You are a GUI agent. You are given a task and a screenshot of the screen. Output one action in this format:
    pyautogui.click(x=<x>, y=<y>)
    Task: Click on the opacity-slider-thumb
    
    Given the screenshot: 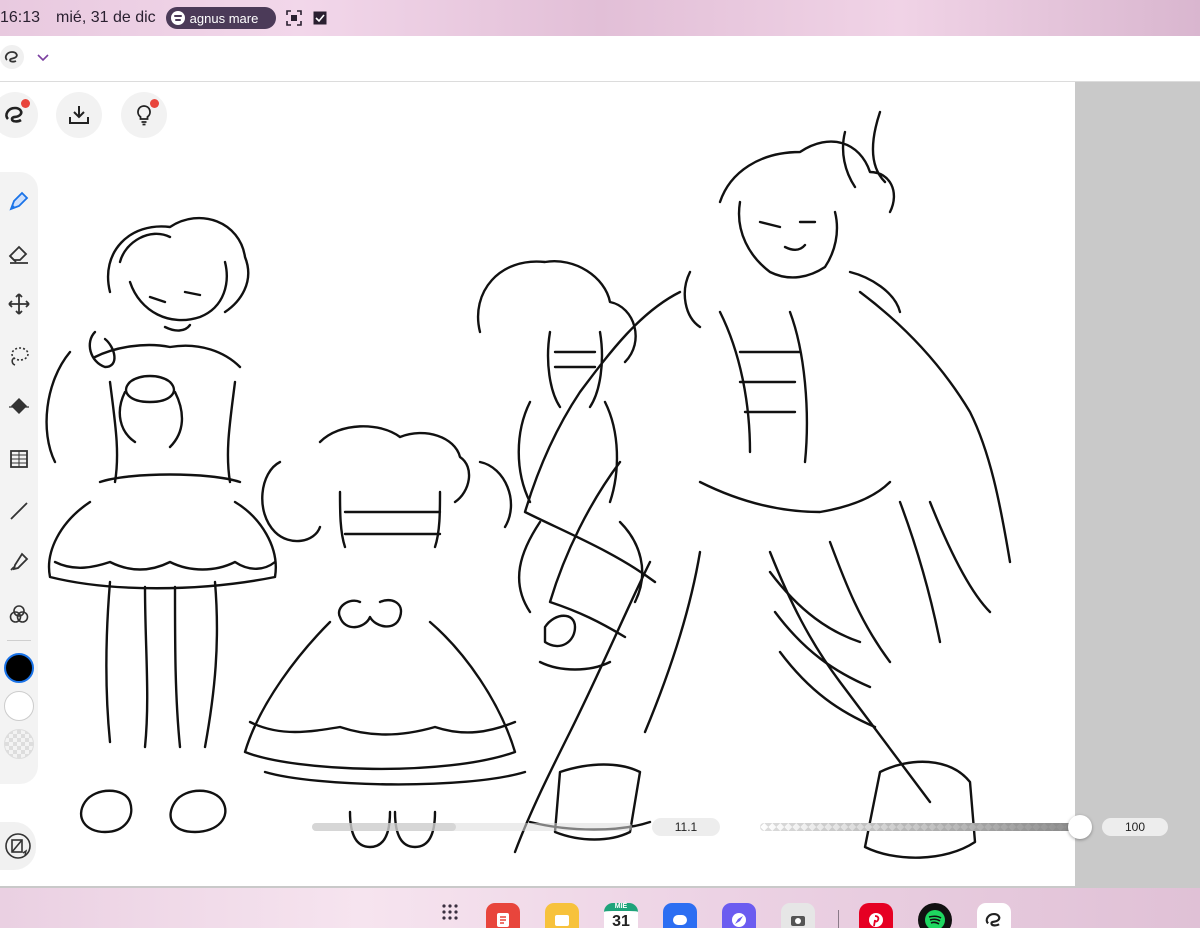 What is the action you would take?
    pyautogui.click(x=1080, y=827)
    